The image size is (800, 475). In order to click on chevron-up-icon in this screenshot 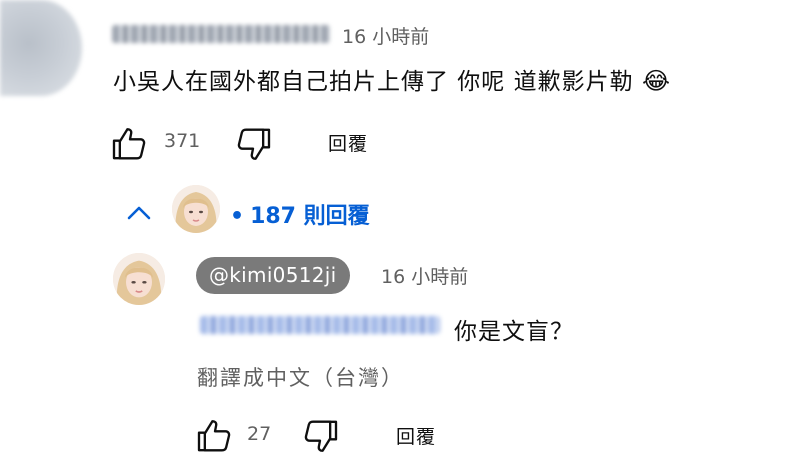, I will do `click(139, 213)`.